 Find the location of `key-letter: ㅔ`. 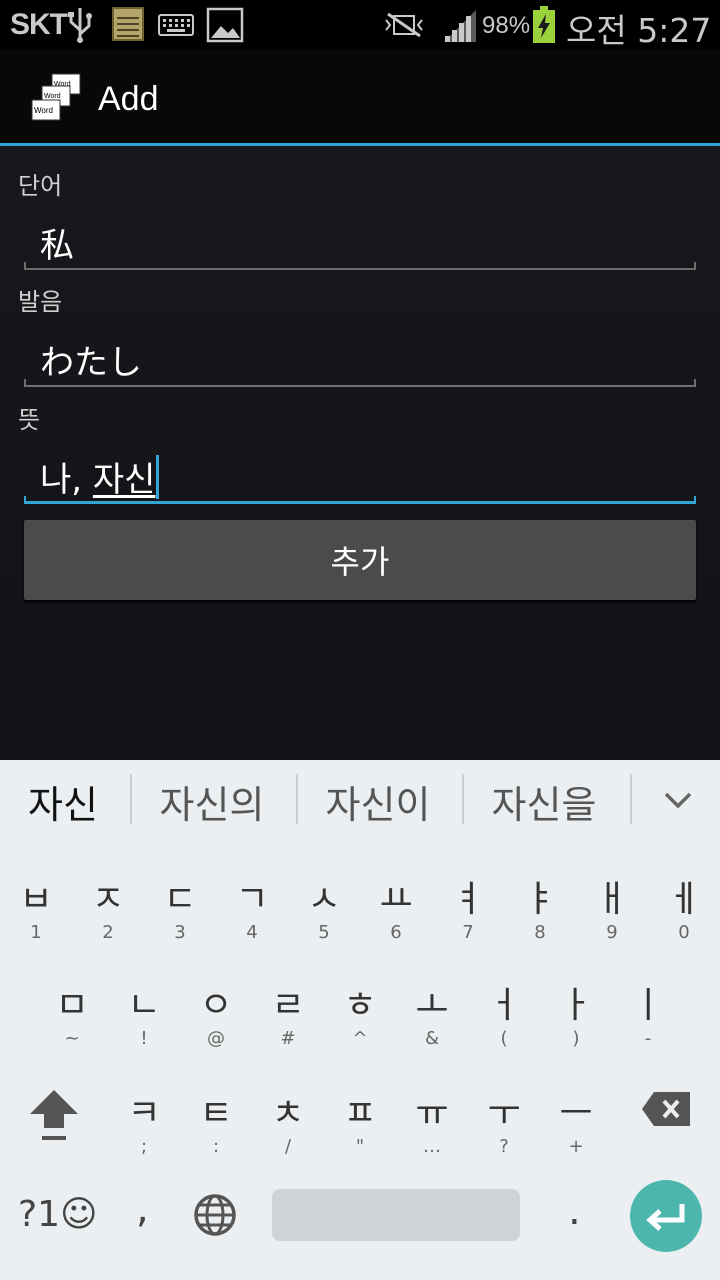

key-letter: ㅔ is located at coordinates (684, 899).